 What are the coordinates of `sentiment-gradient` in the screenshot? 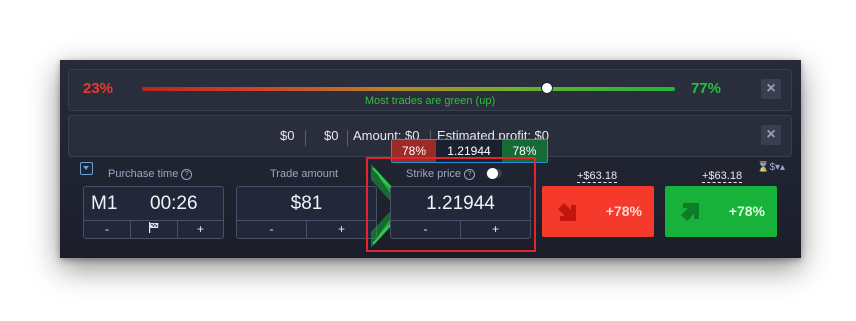 It's located at (408, 89).